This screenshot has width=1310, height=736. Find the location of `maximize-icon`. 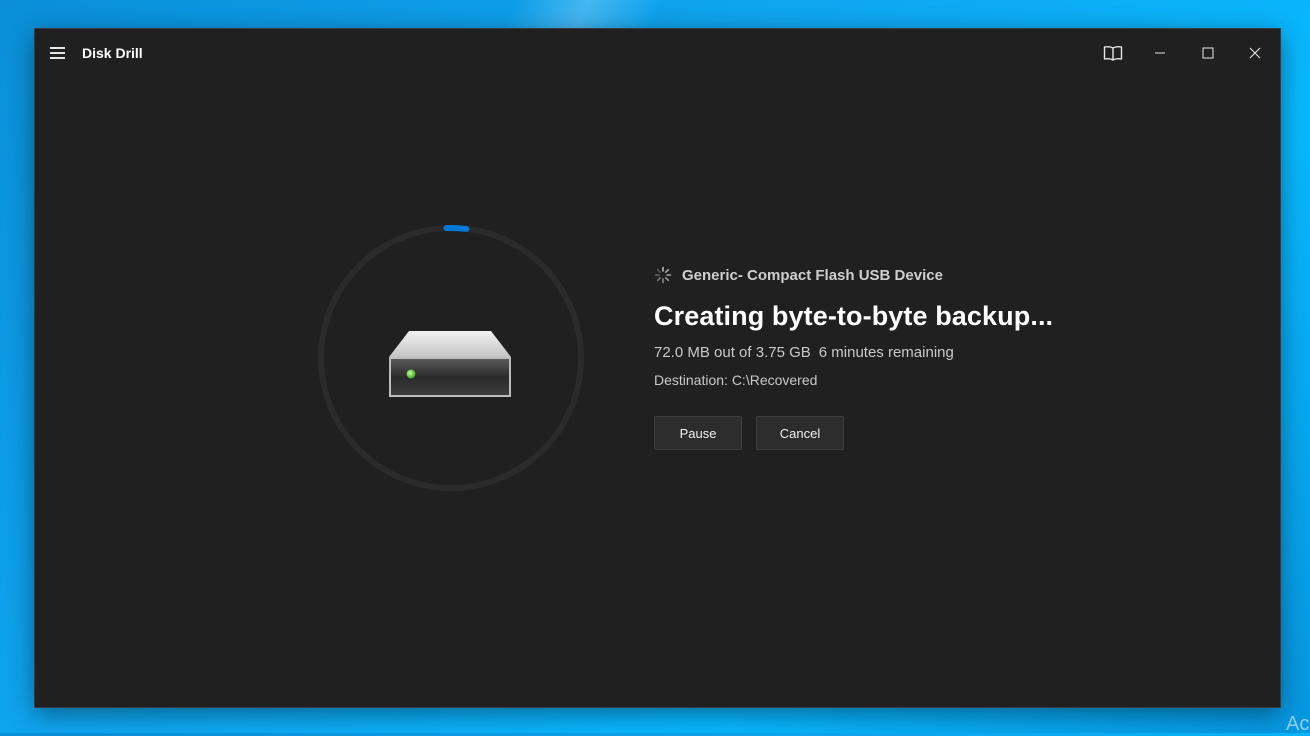

maximize-icon is located at coordinates (1208, 53).